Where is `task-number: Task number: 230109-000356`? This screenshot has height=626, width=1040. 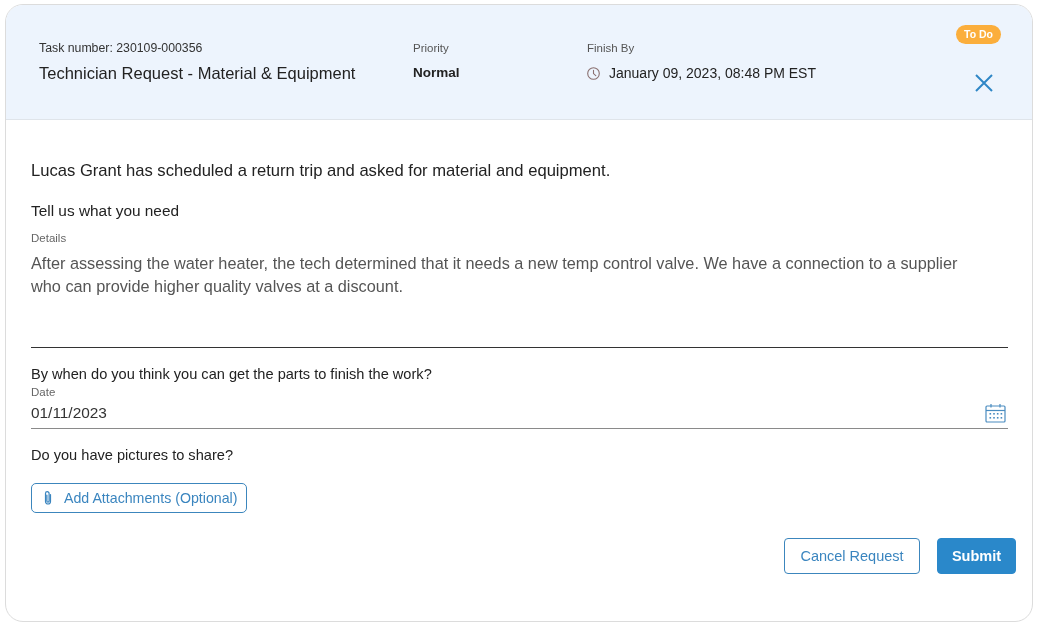
task-number: Task number: 230109-000356 is located at coordinates (121, 48).